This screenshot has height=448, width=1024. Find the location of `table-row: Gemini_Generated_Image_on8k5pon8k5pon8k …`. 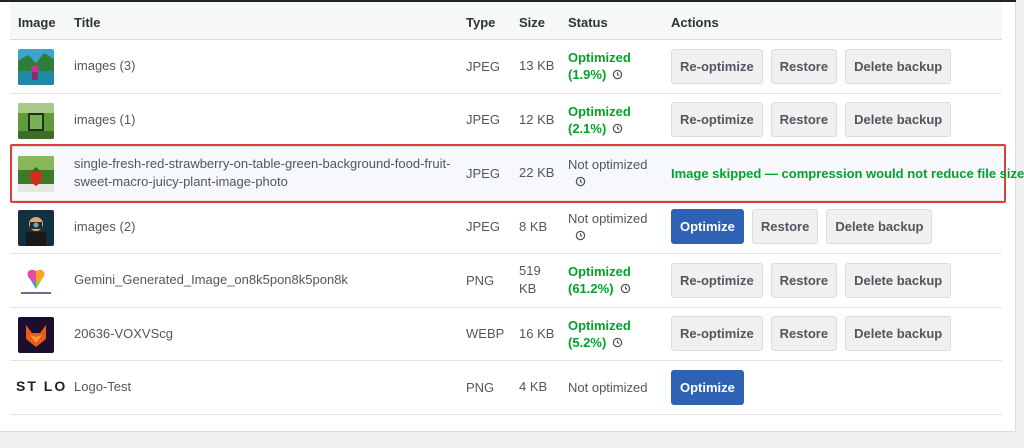

table-row: Gemini_Generated_Image_on8k5pon8k5pon8k … is located at coordinates (506, 281).